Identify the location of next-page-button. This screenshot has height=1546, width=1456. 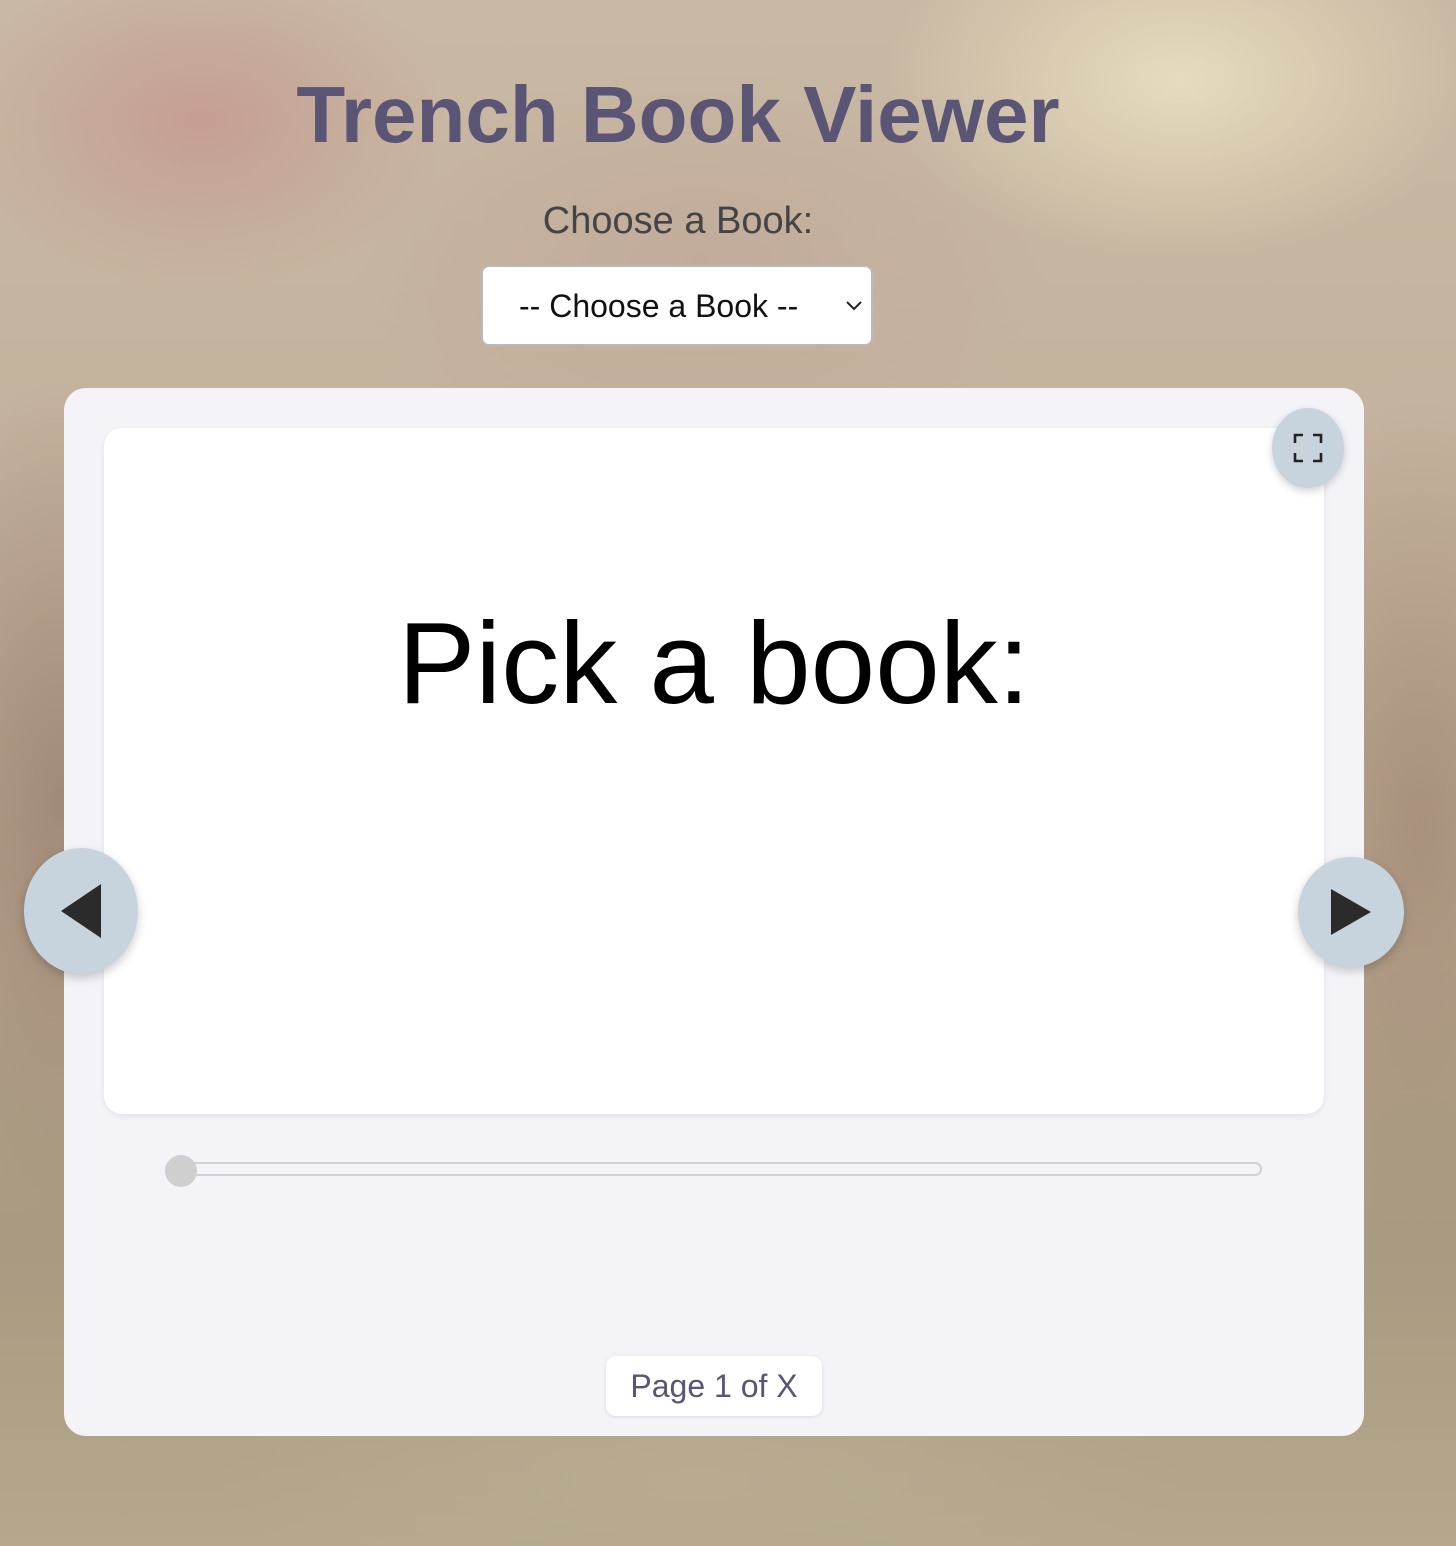
(1351, 912).